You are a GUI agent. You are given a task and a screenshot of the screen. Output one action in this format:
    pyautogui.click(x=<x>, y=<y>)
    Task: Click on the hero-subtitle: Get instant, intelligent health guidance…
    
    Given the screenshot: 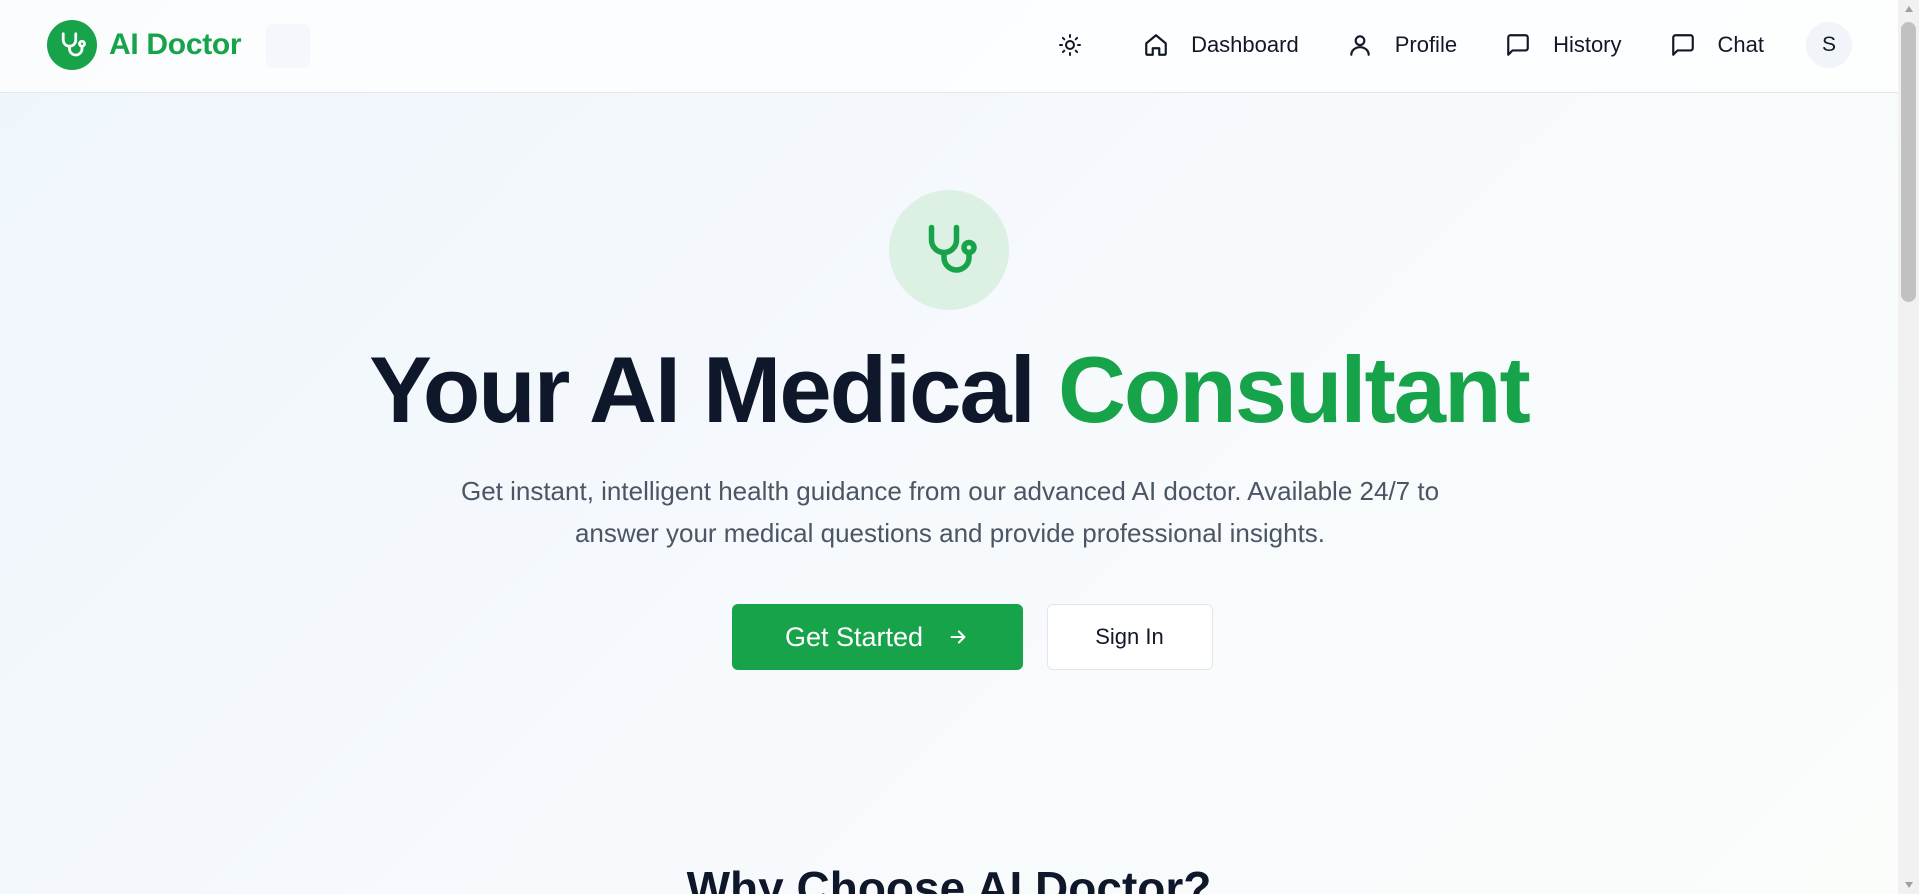 What is the action you would take?
    pyautogui.click(x=950, y=512)
    